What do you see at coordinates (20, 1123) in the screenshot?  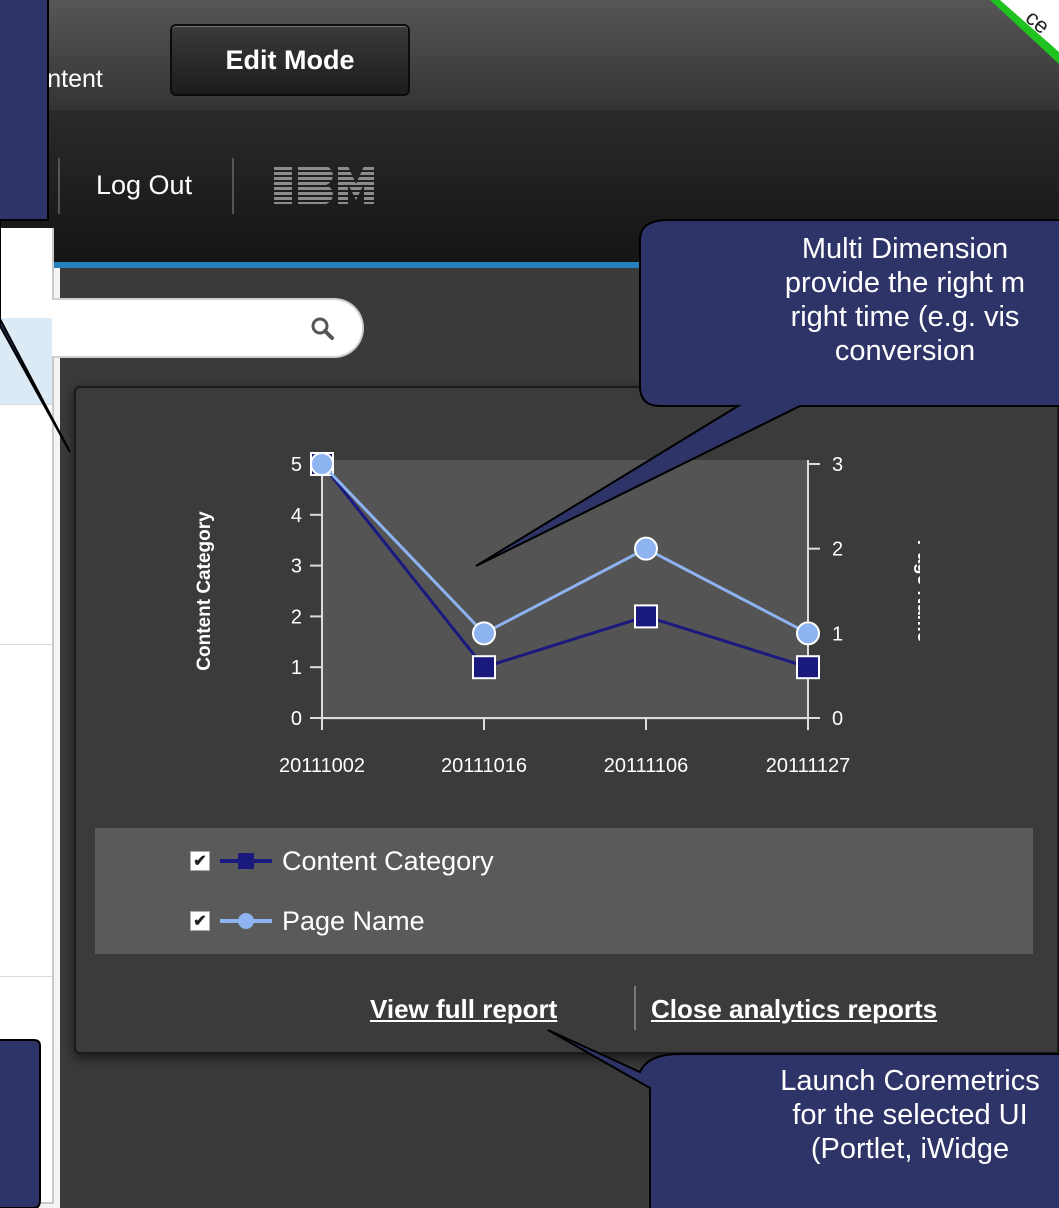 I see `callout-left-bottom` at bounding box center [20, 1123].